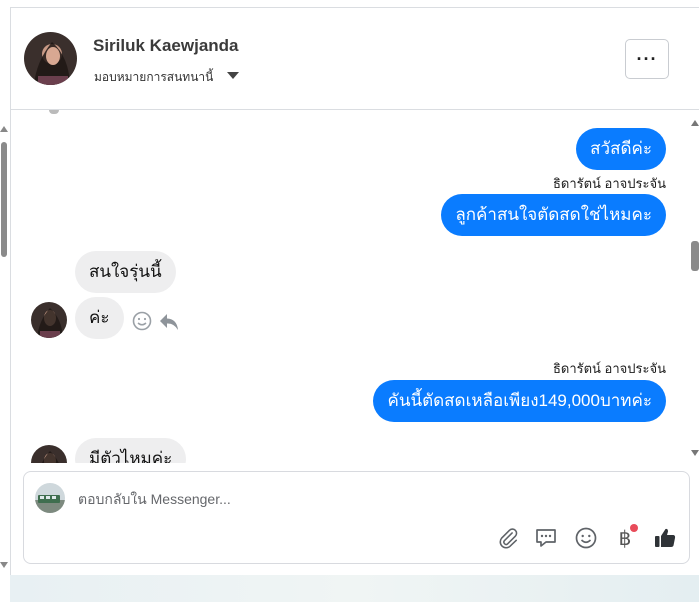  Describe the element at coordinates (356, 517) in the screenshot. I see `reply-composer: ฿` at that location.